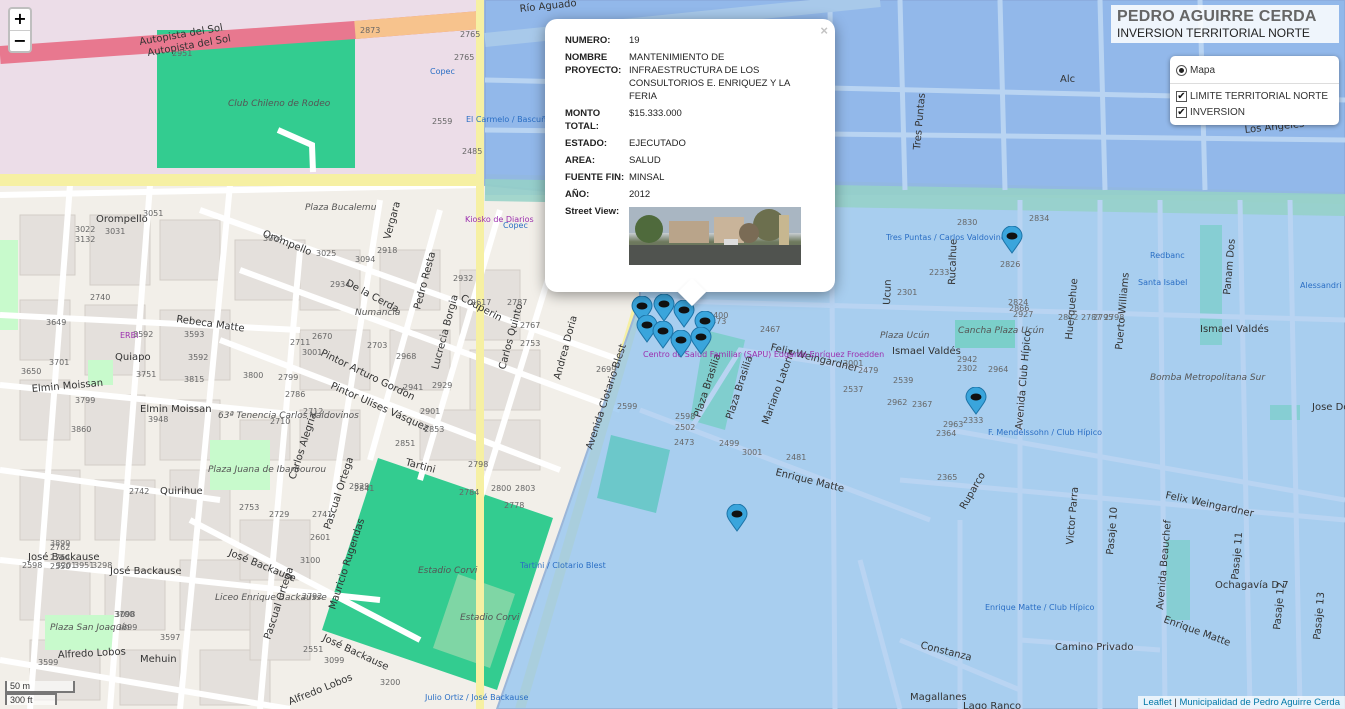 This screenshot has width=1345, height=709. Describe the element at coordinates (690, 120) in the screenshot. I see `detail-row: MONTO TOTAL: $15.333.000` at that location.